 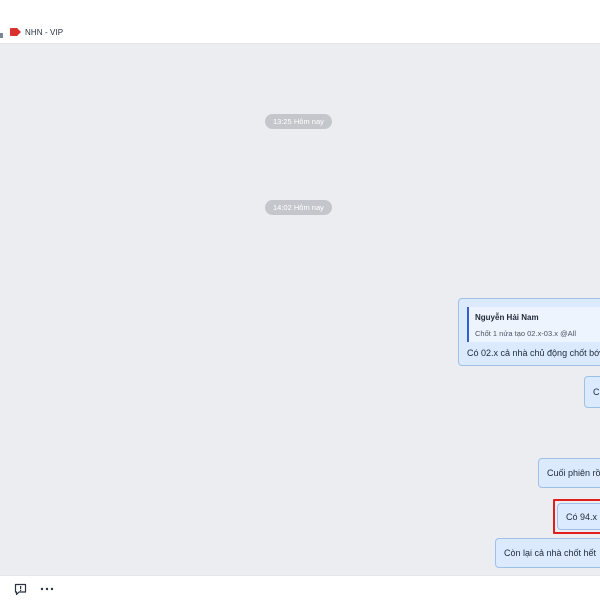 I want to click on conversation-title: NHN - VIP, so click(x=44, y=32).